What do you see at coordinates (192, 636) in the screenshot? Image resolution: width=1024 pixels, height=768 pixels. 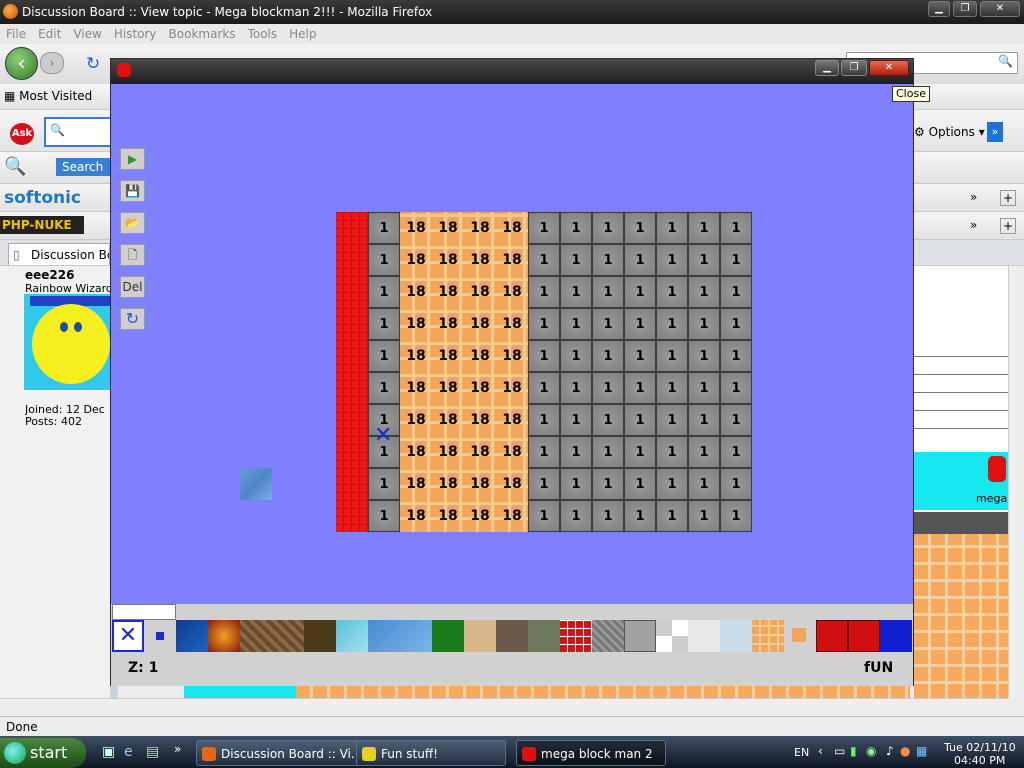 I see `palette-tile-blue` at bounding box center [192, 636].